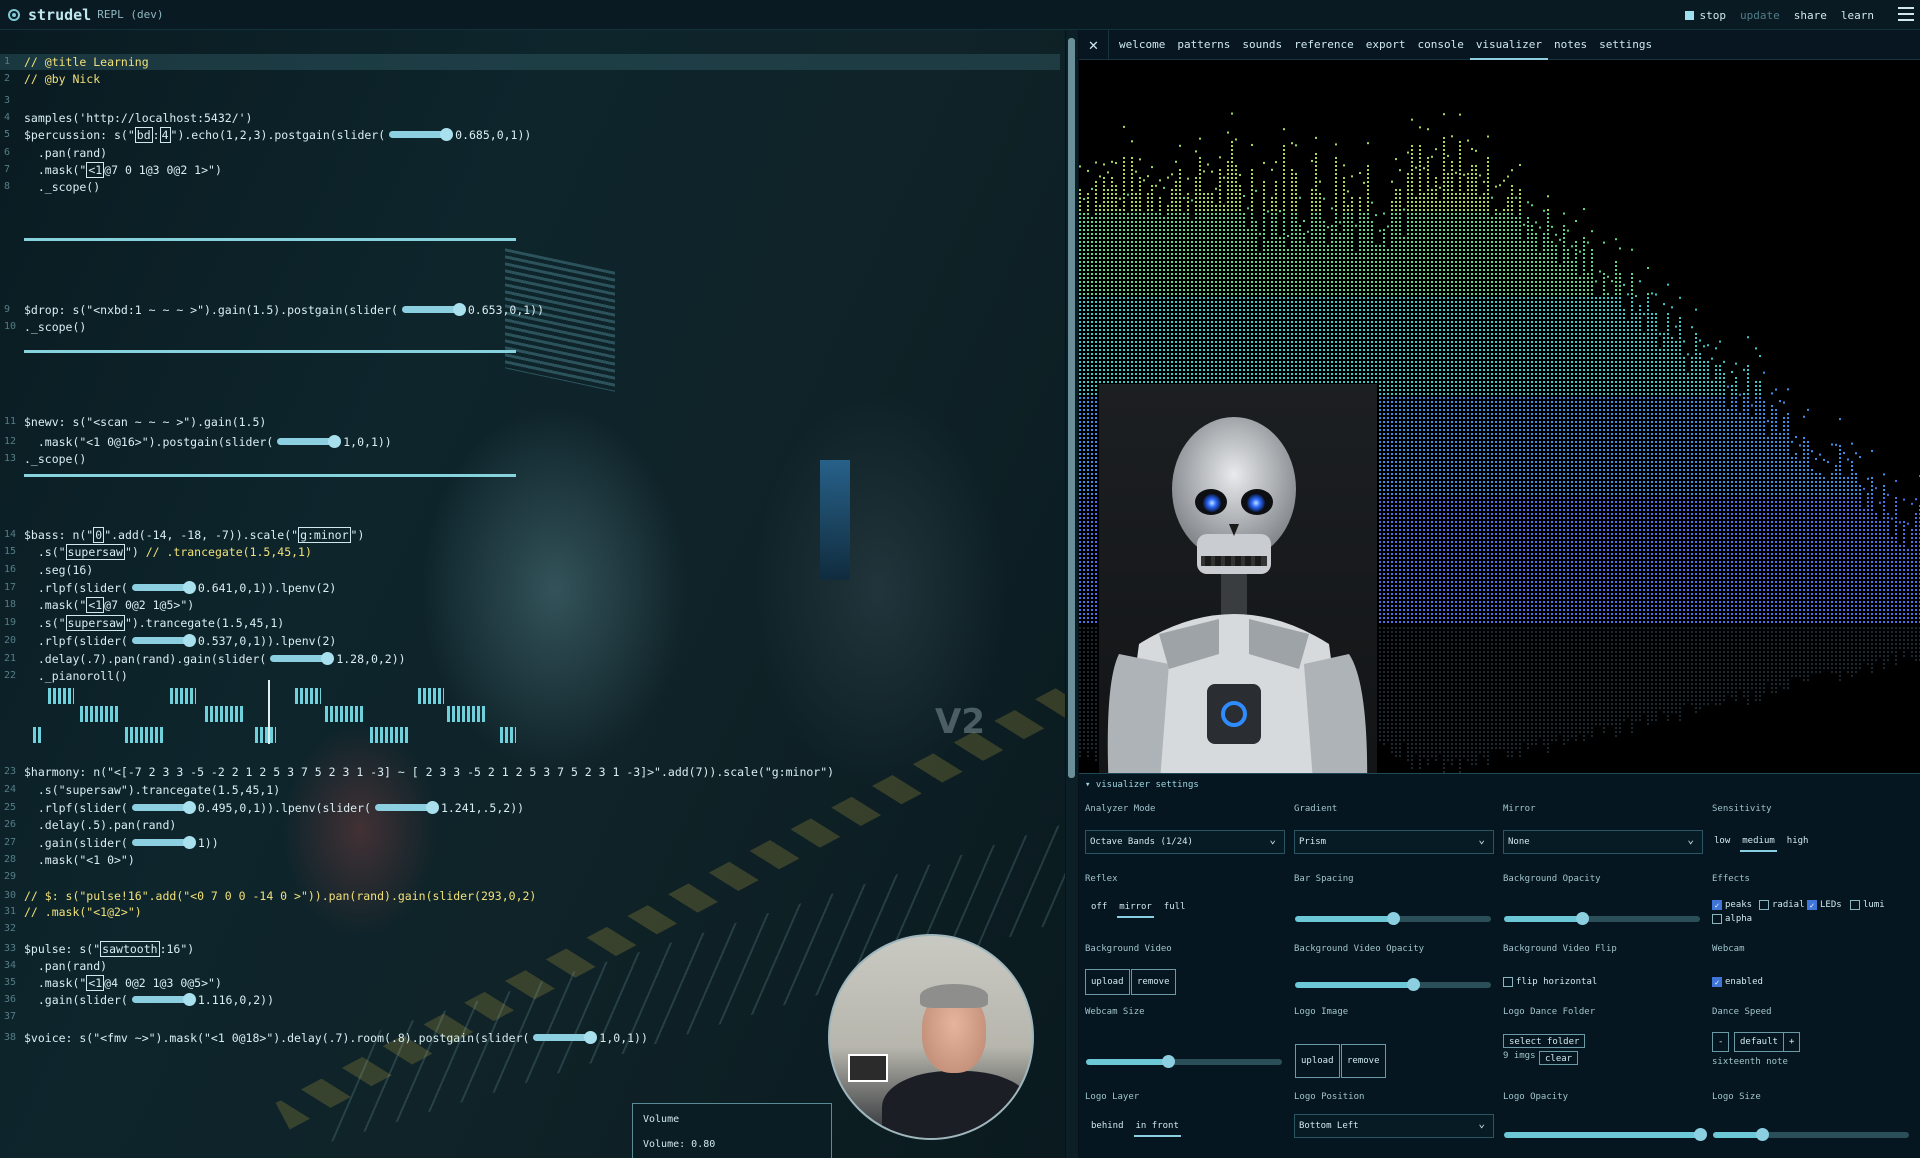 Image resolution: width=1920 pixels, height=1158 pixels. What do you see at coordinates (530, 860) in the screenshot?
I see `code-line: 28 .mask("<1 0>")` at bounding box center [530, 860].